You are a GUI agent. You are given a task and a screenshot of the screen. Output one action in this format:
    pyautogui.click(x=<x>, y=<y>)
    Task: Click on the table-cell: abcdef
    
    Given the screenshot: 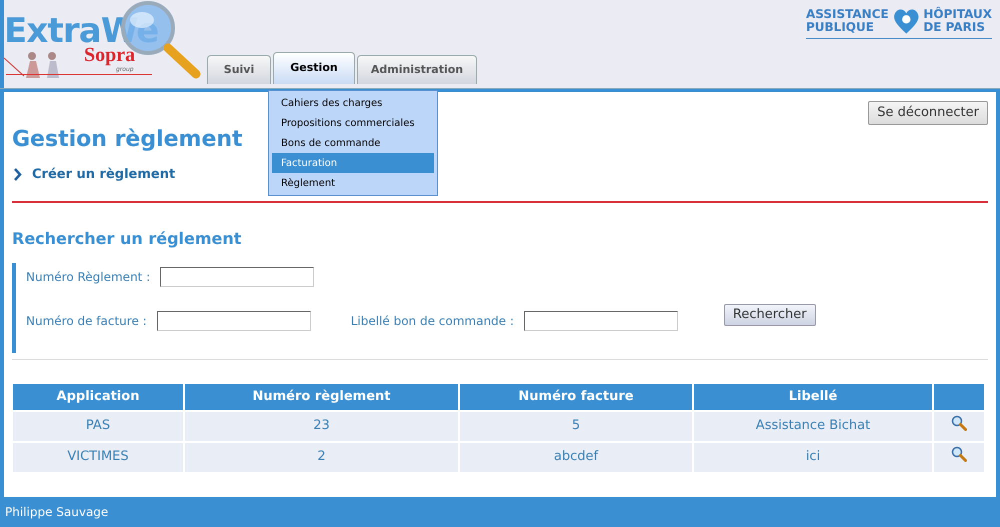 What is the action you would take?
    pyautogui.click(x=576, y=457)
    